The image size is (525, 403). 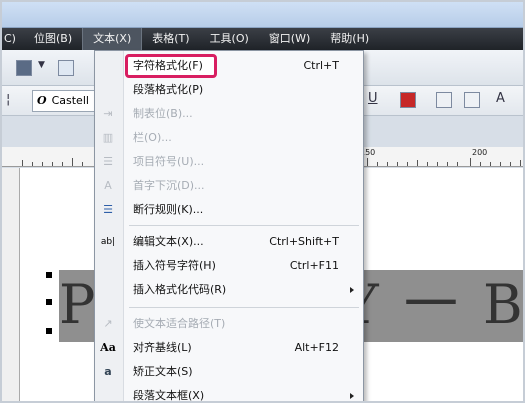 What do you see at coordinates (349, 39) in the screenshot?
I see `menu-help: 帮助(H)` at bounding box center [349, 39].